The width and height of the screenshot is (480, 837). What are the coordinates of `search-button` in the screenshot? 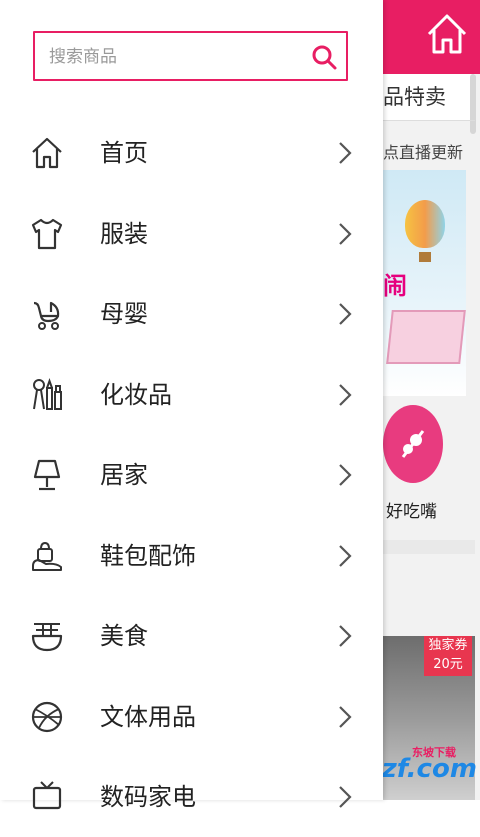 It's located at (324, 57).